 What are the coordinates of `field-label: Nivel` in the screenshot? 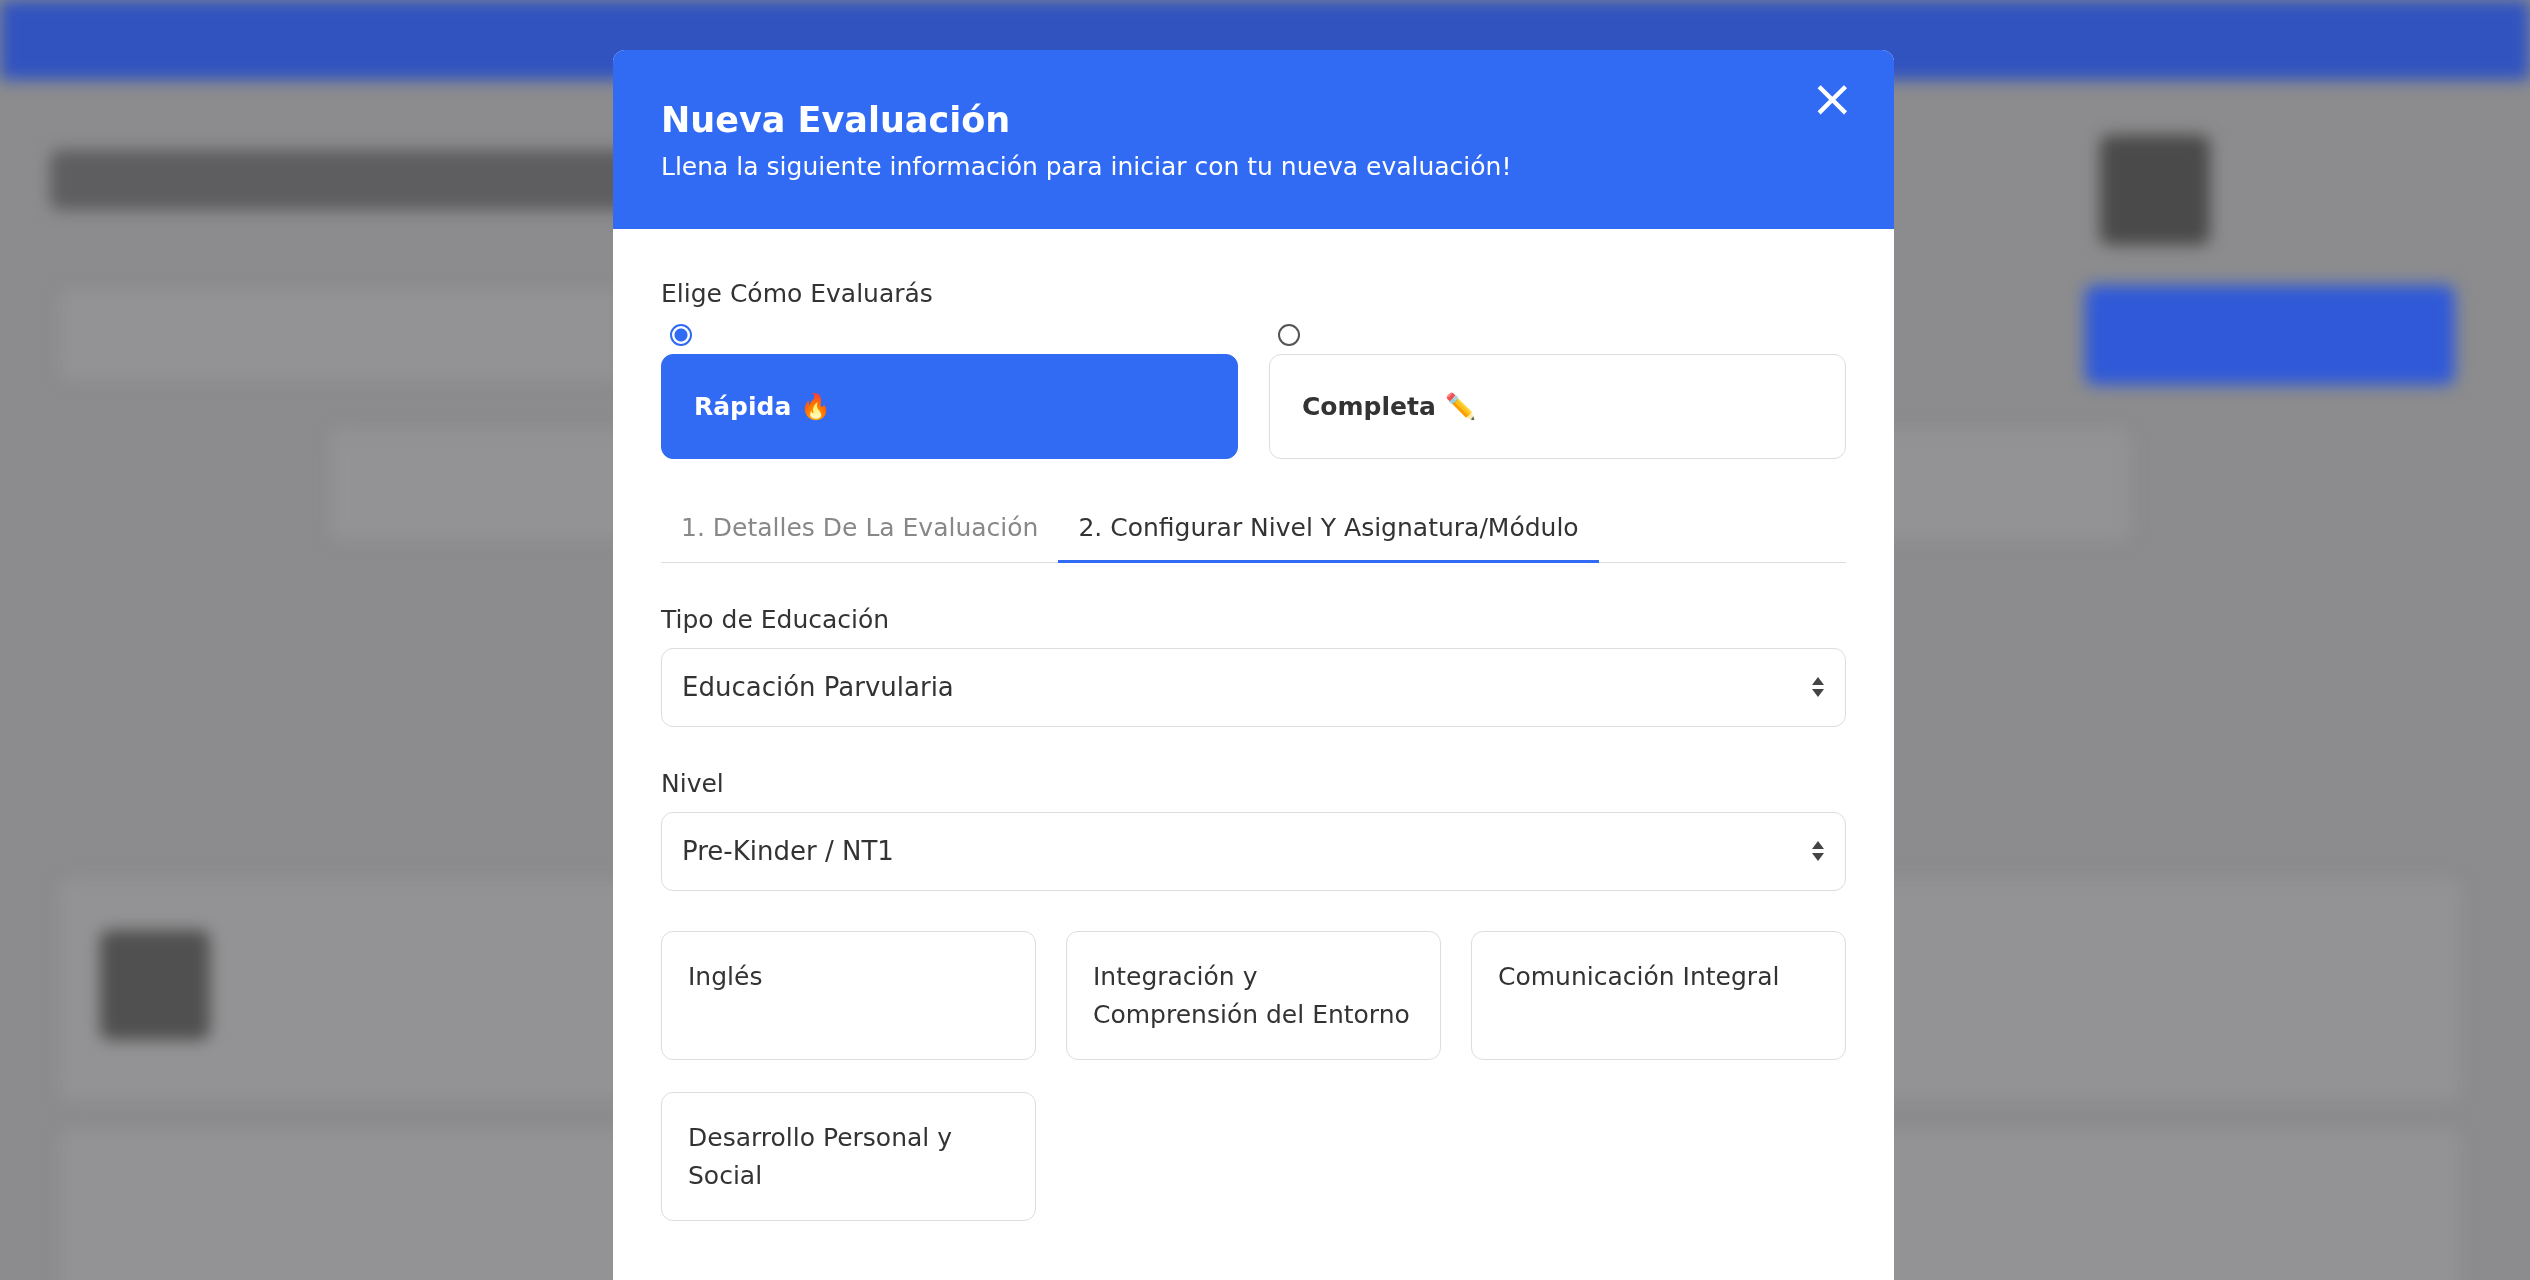 It's located at (693, 783).